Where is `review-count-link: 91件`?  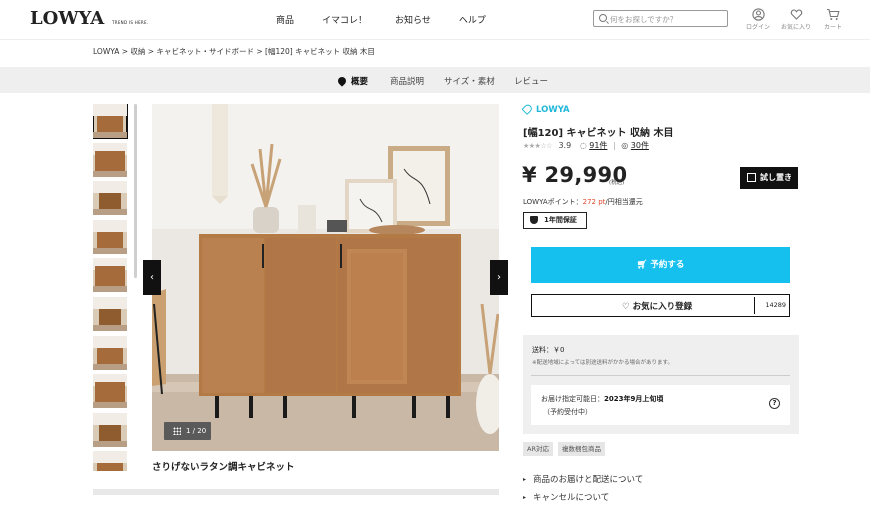 review-count-link: 91件 is located at coordinates (598, 145).